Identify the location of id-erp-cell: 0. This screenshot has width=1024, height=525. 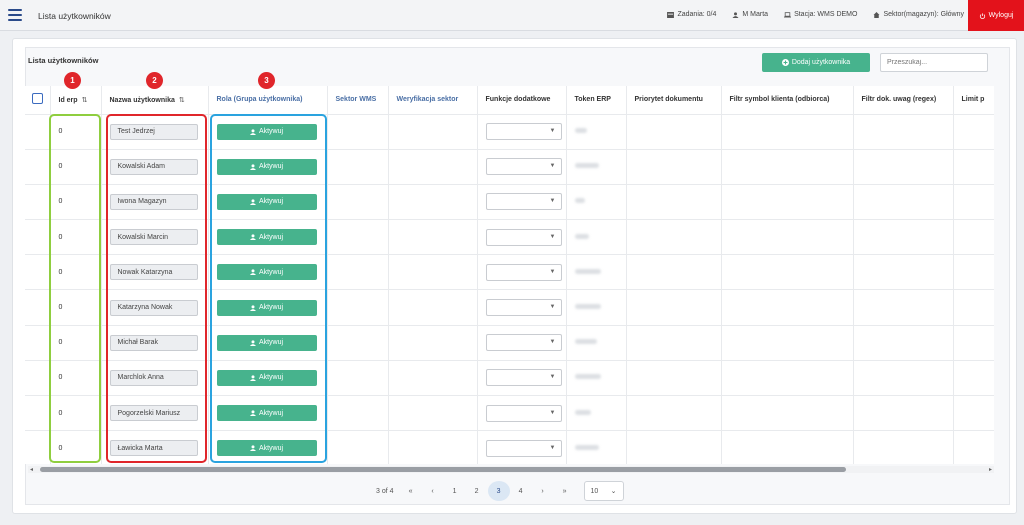
(76, 447).